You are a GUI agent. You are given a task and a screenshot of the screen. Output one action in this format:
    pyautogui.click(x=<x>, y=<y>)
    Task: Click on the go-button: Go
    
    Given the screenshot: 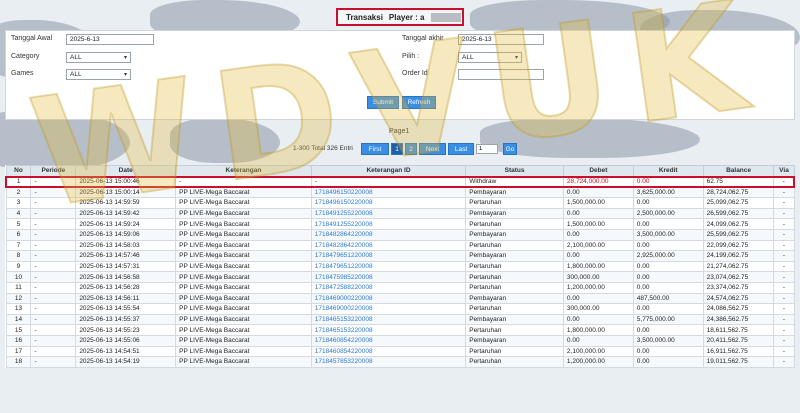 What is the action you would take?
    pyautogui.click(x=510, y=149)
    